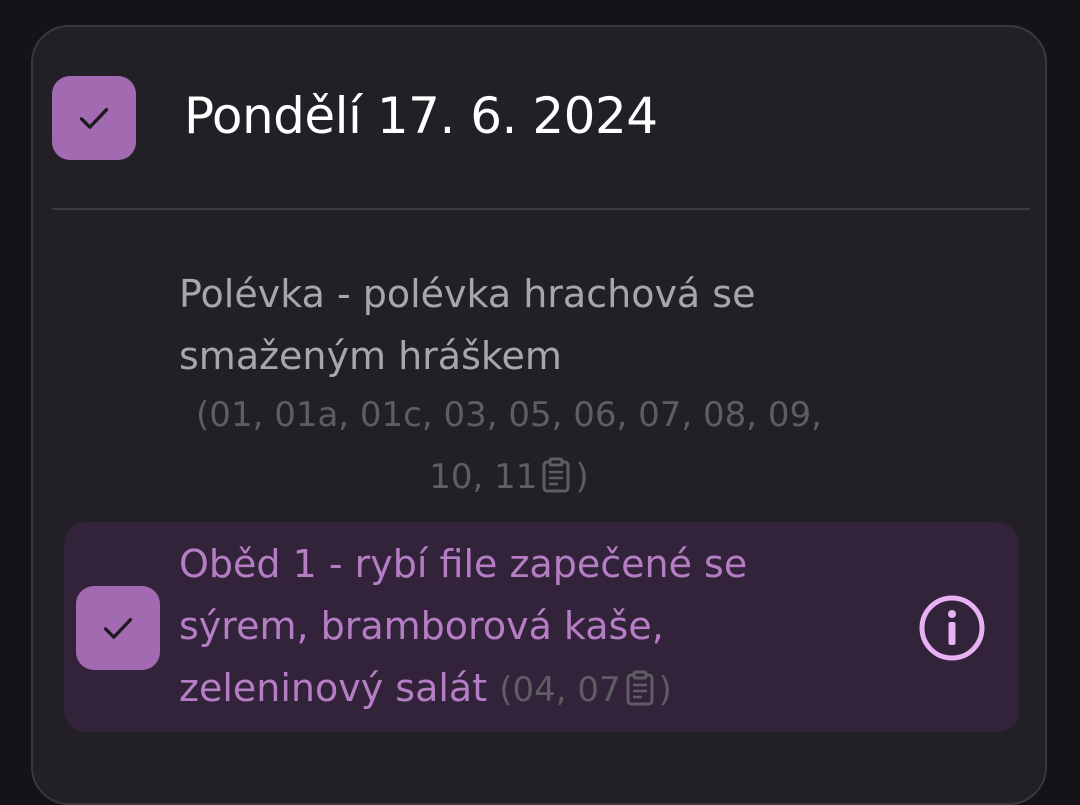  What do you see at coordinates (541, 209) in the screenshot?
I see `divider` at bounding box center [541, 209].